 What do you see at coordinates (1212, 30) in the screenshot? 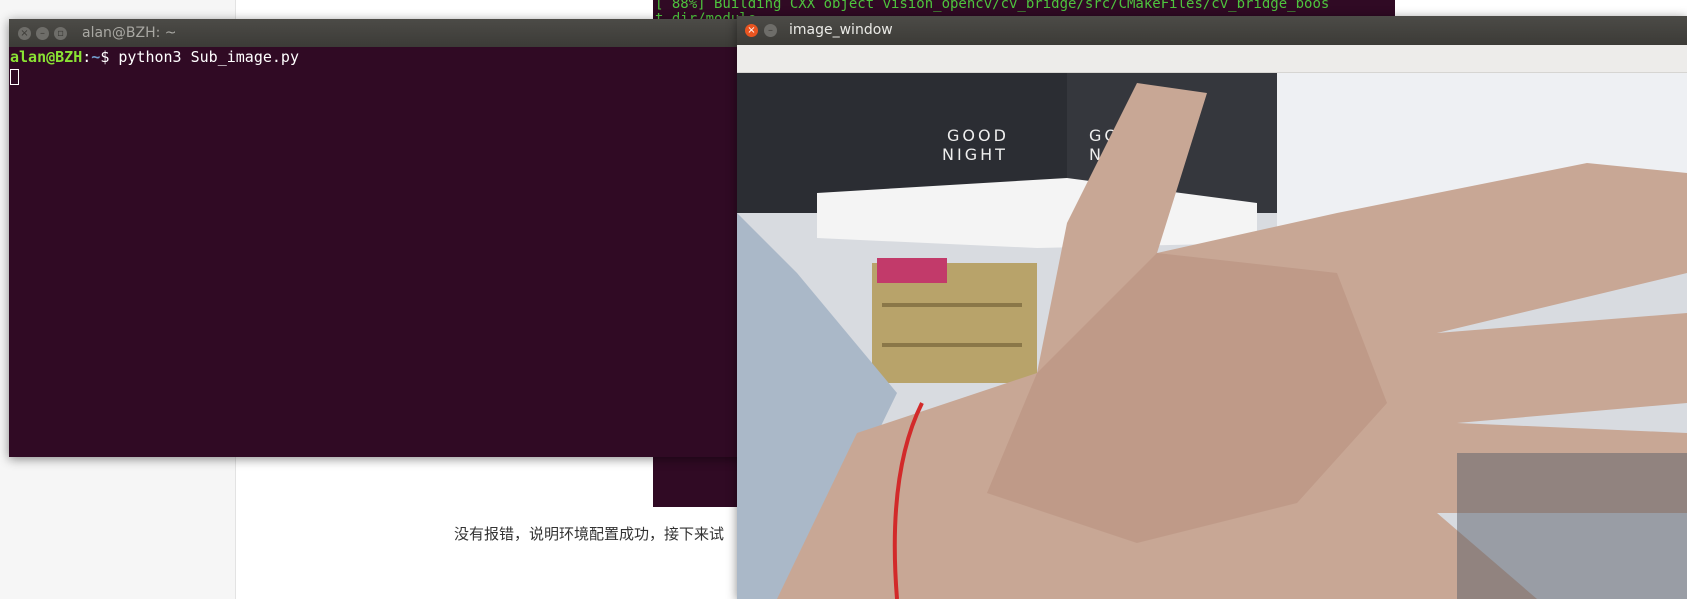
I see `image-window-titlebar: × – image_window` at bounding box center [1212, 30].